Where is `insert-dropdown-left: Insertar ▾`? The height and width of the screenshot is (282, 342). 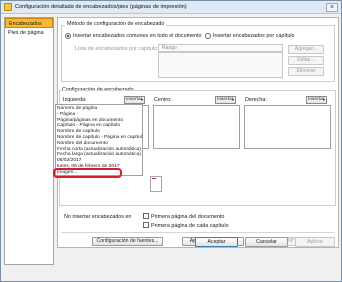 insert-dropdown-left: Insertar ▾ is located at coordinates (134, 100).